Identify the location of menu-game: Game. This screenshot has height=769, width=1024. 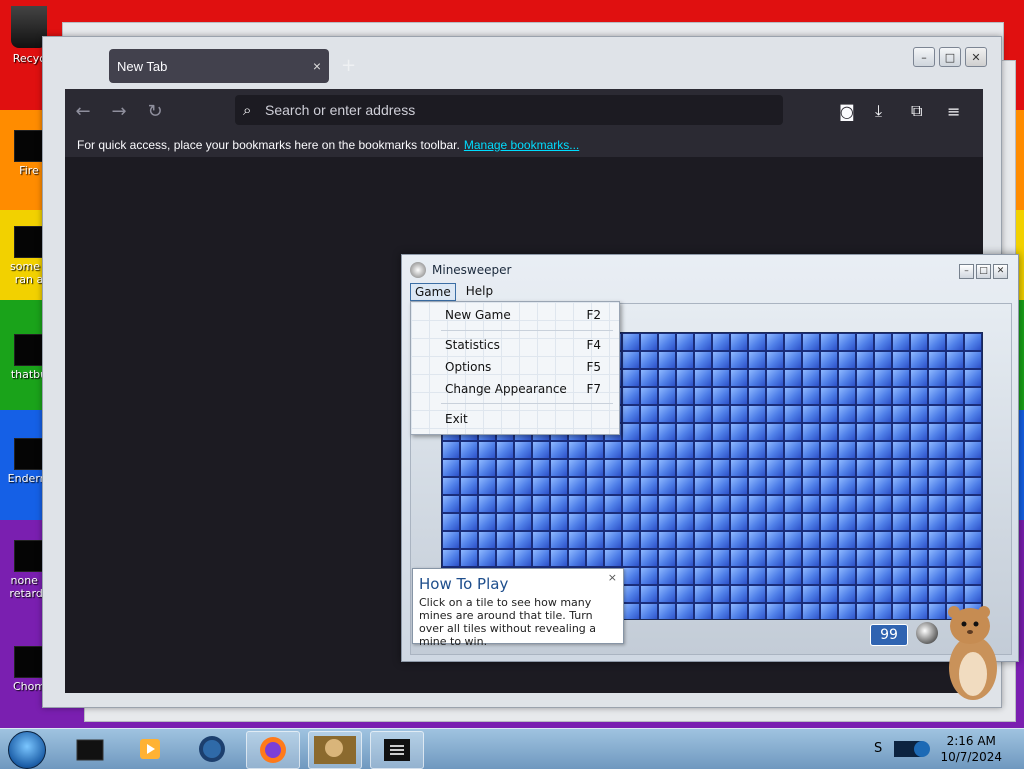
(433, 292).